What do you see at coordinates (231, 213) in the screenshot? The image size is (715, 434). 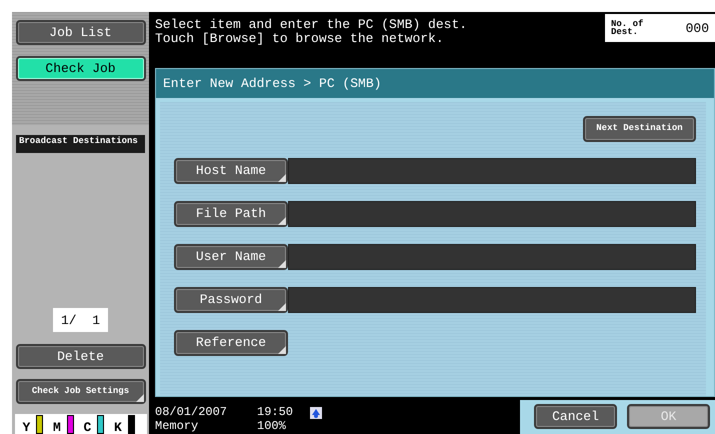 I see `field-button: File Path` at bounding box center [231, 213].